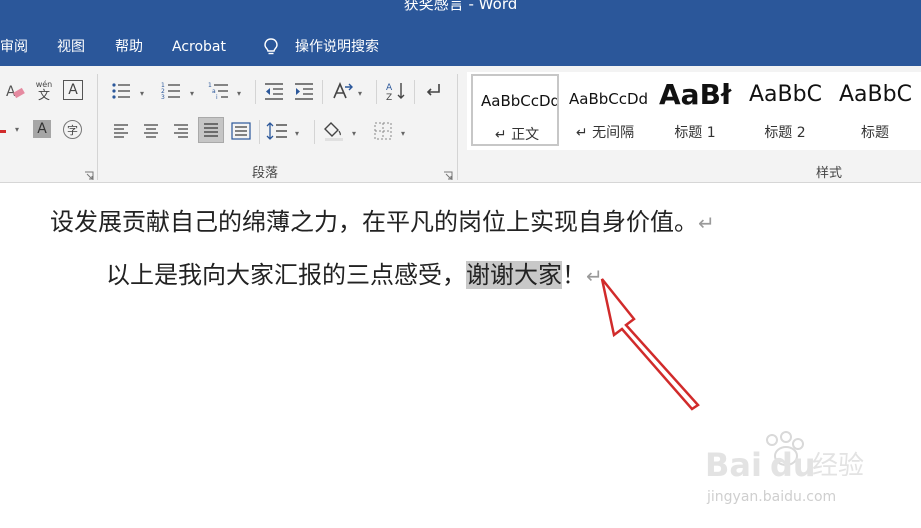 The height and width of the screenshot is (528, 921). What do you see at coordinates (706, 223) in the screenshot?
I see `paragraph-mark: ↵` at bounding box center [706, 223].